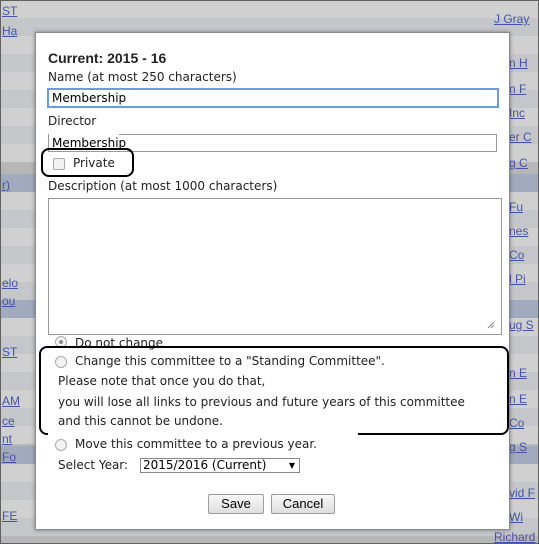 This screenshot has height=544, width=539. I want to click on highlight-private-box, so click(87, 162).